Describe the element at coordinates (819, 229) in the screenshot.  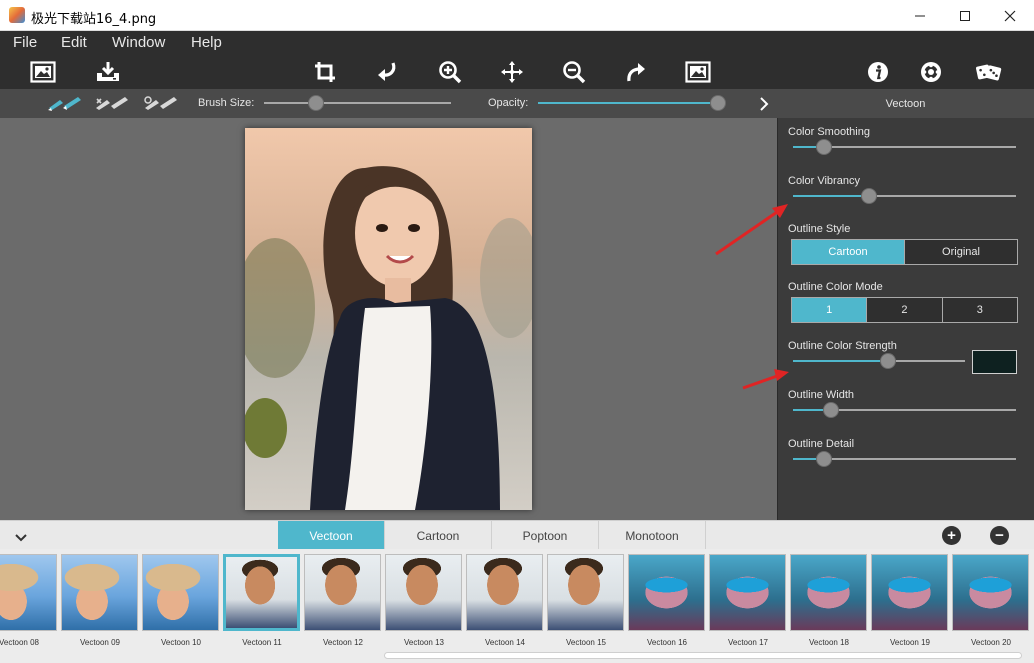
I see `outline-style-label: Outline Style` at that location.